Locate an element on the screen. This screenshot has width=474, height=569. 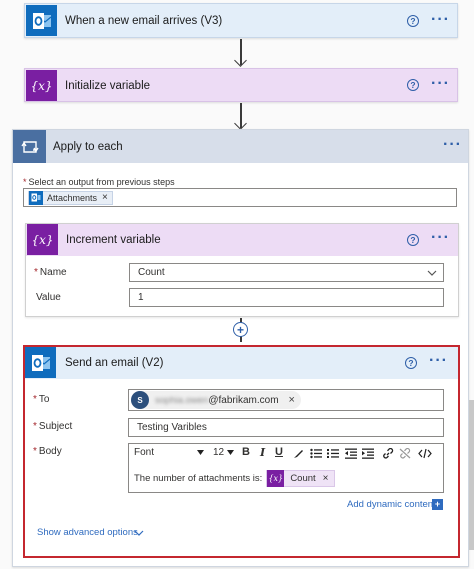
body-text: The number of attachments is: is located at coordinates (198, 478).